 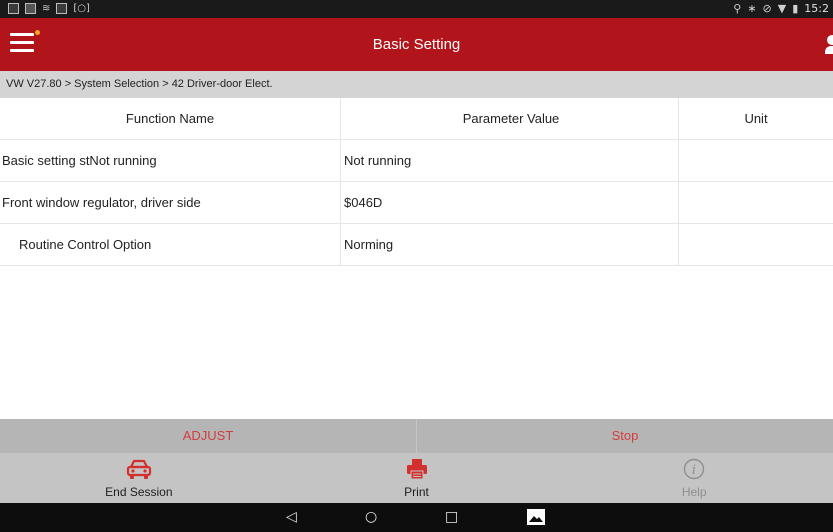 What do you see at coordinates (737, 8) in the screenshot?
I see `location-icon: ⚲` at bounding box center [737, 8].